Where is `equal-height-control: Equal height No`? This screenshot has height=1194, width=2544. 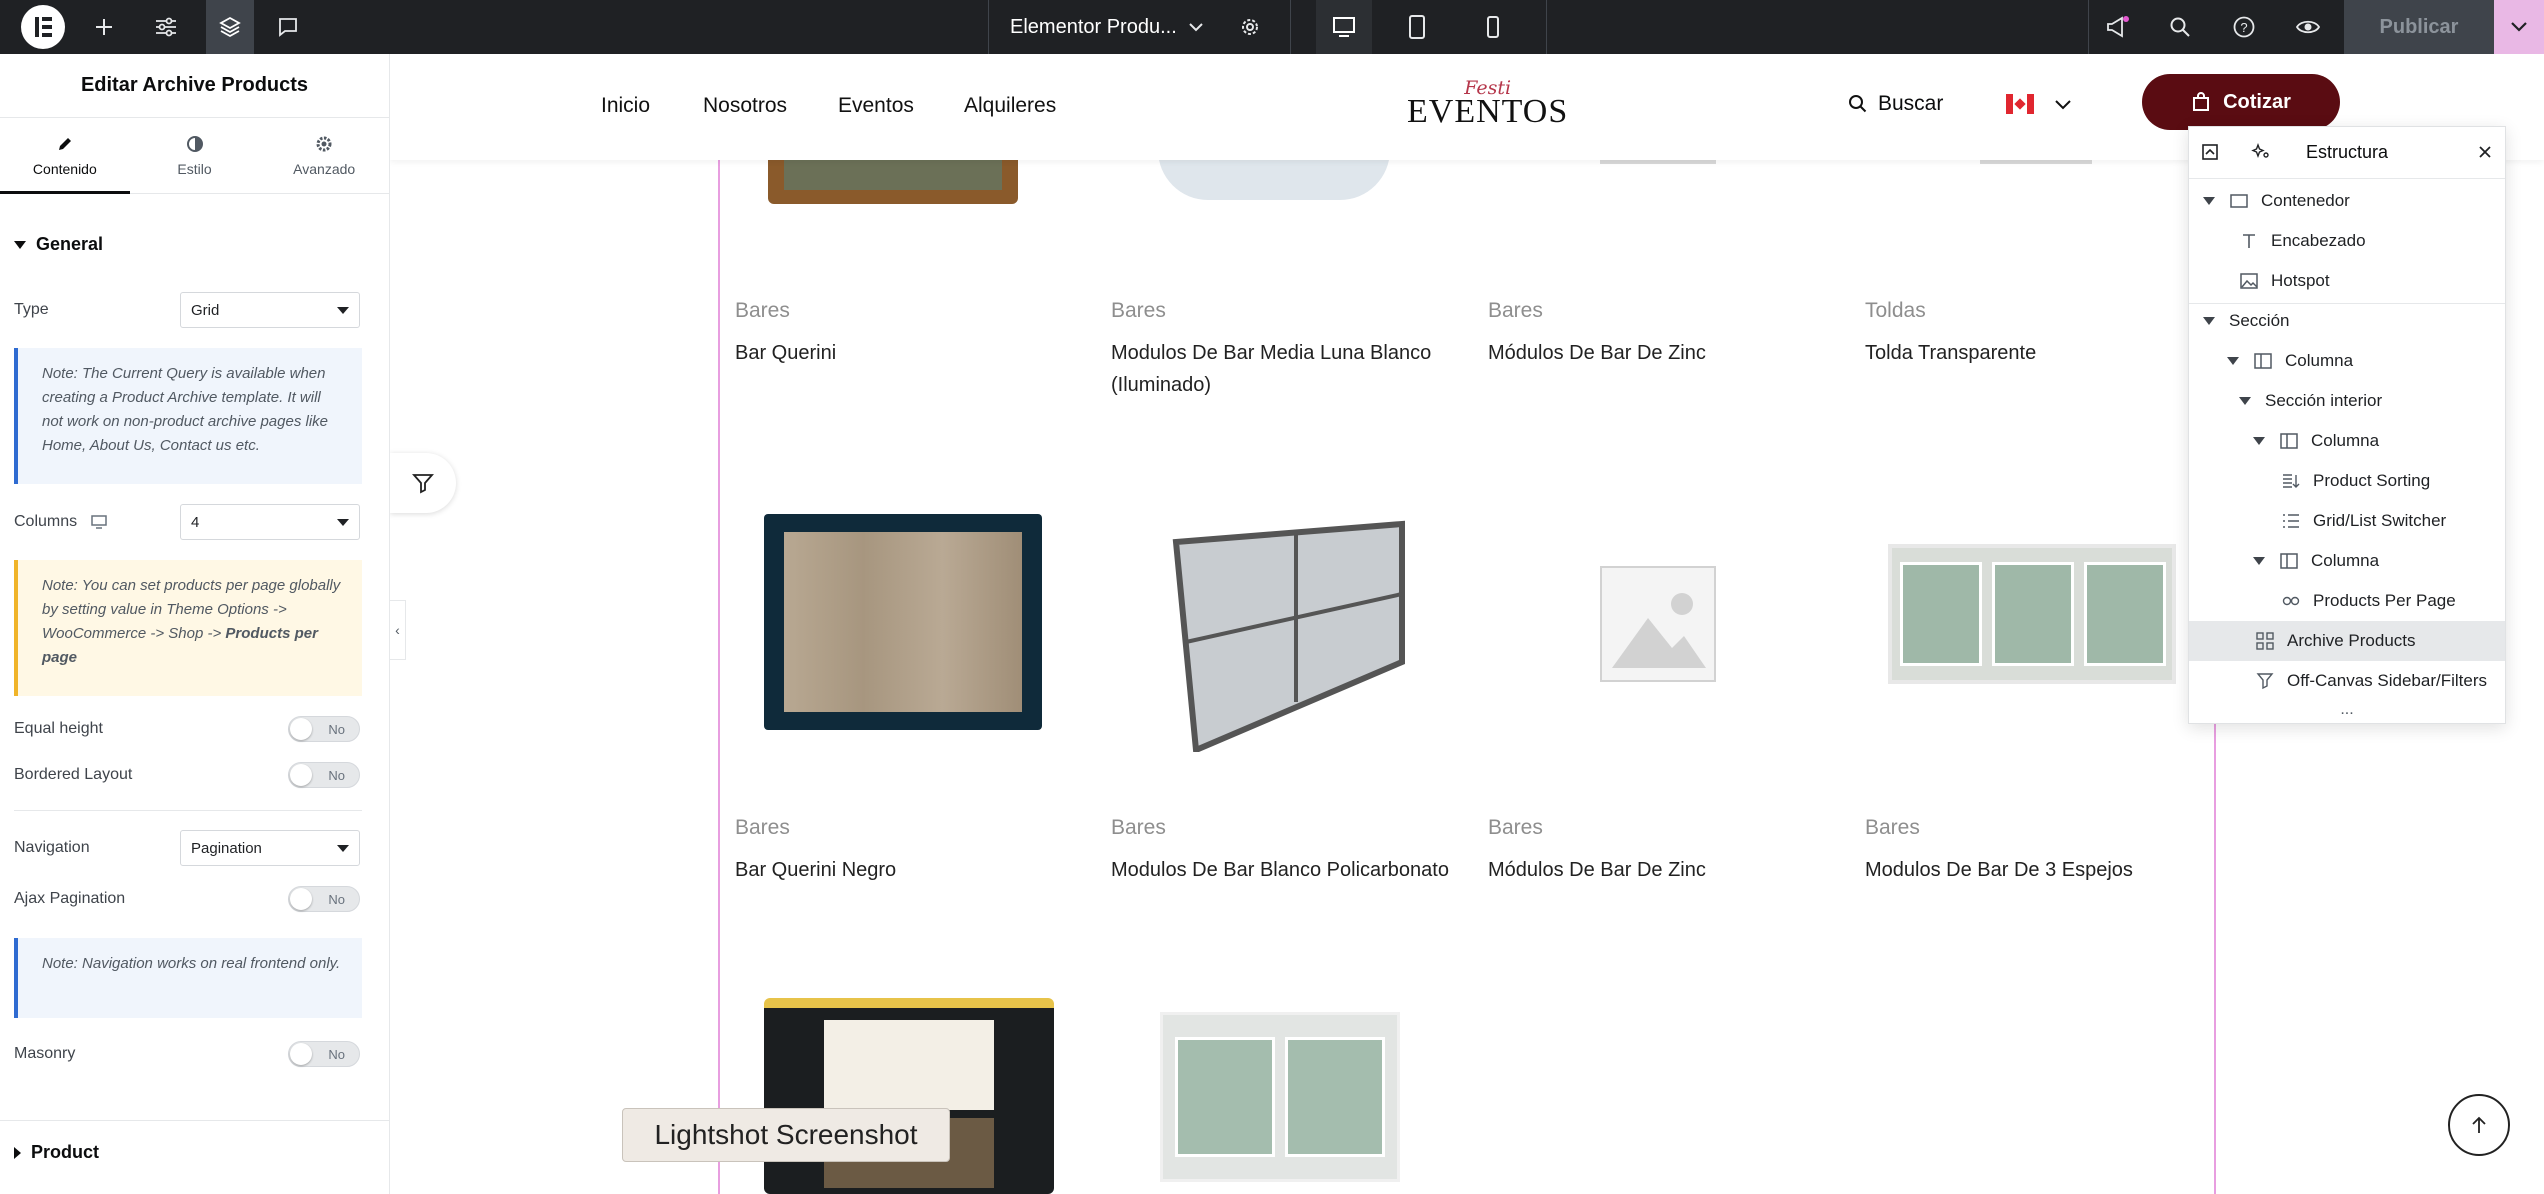 equal-height-control: Equal height No is located at coordinates (187, 729).